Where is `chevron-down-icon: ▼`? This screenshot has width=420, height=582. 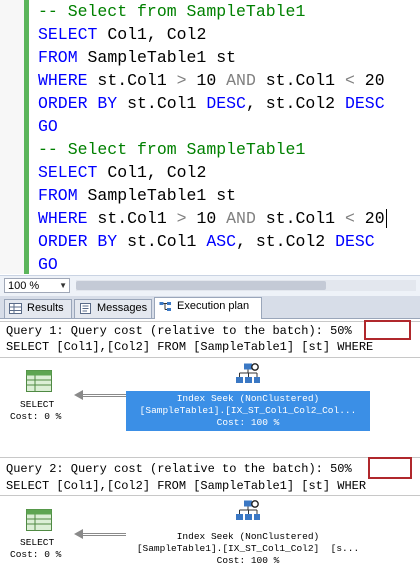
chevron-down-icon: ▼ is located at coordinates (63, 285).